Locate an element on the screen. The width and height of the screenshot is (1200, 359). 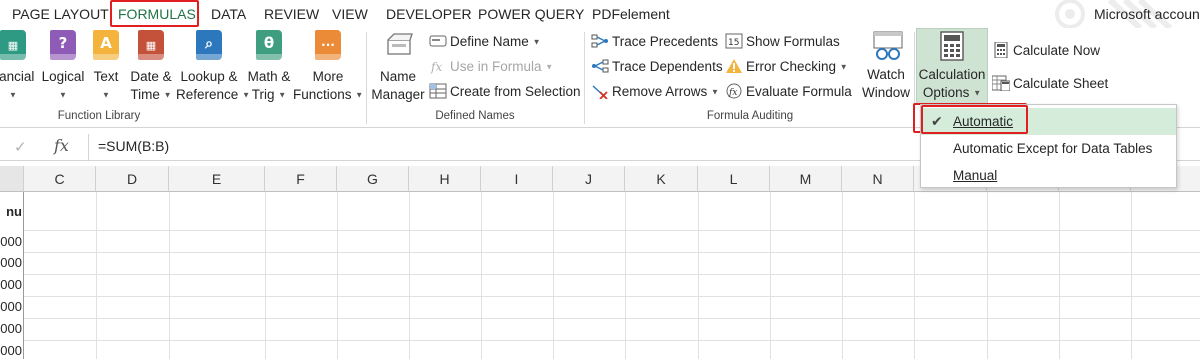
magnifier-glyph: ⌕ is located at coordinates (209, 44).